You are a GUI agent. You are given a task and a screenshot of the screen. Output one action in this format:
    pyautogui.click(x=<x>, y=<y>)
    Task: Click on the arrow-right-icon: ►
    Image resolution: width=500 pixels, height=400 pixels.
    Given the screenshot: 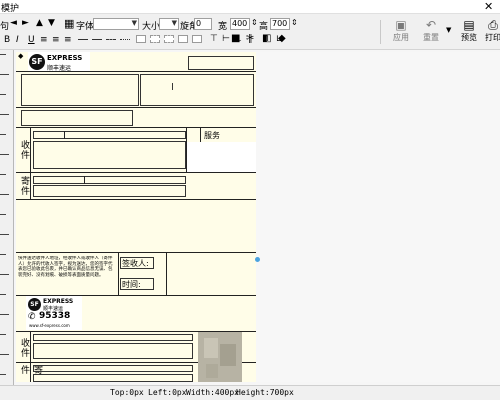 What is the action you would take?
    pyautogui.click(x=25, y=23)
    